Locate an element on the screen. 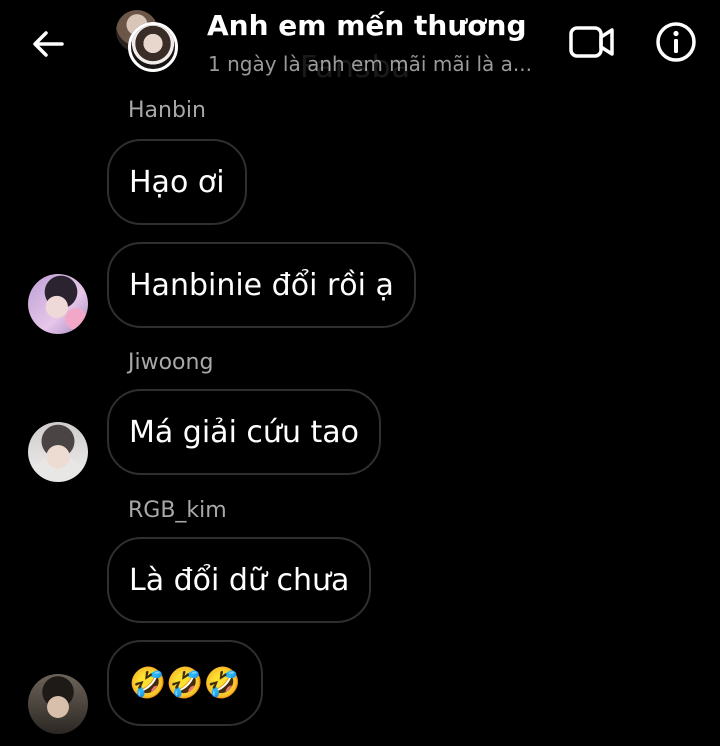 This screenshot has width=720, height=746. watermark: Fansba is located at coordinates (355, 67).